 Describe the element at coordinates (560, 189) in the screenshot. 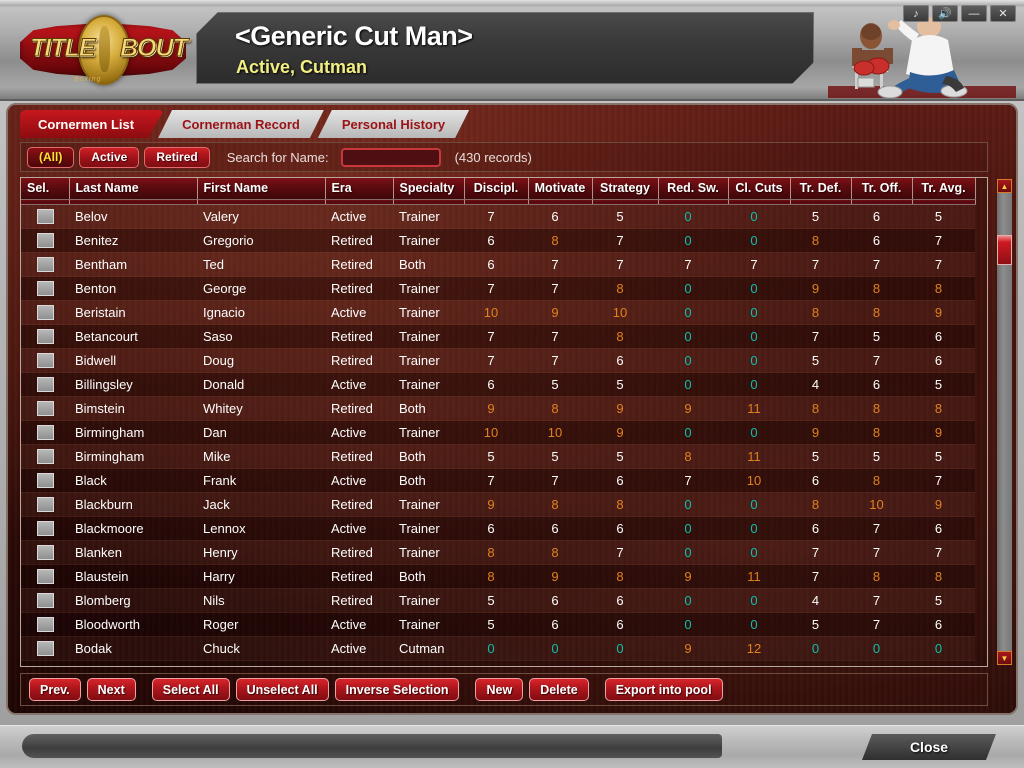

I see `column-header-motivate: Motivate` at that location.